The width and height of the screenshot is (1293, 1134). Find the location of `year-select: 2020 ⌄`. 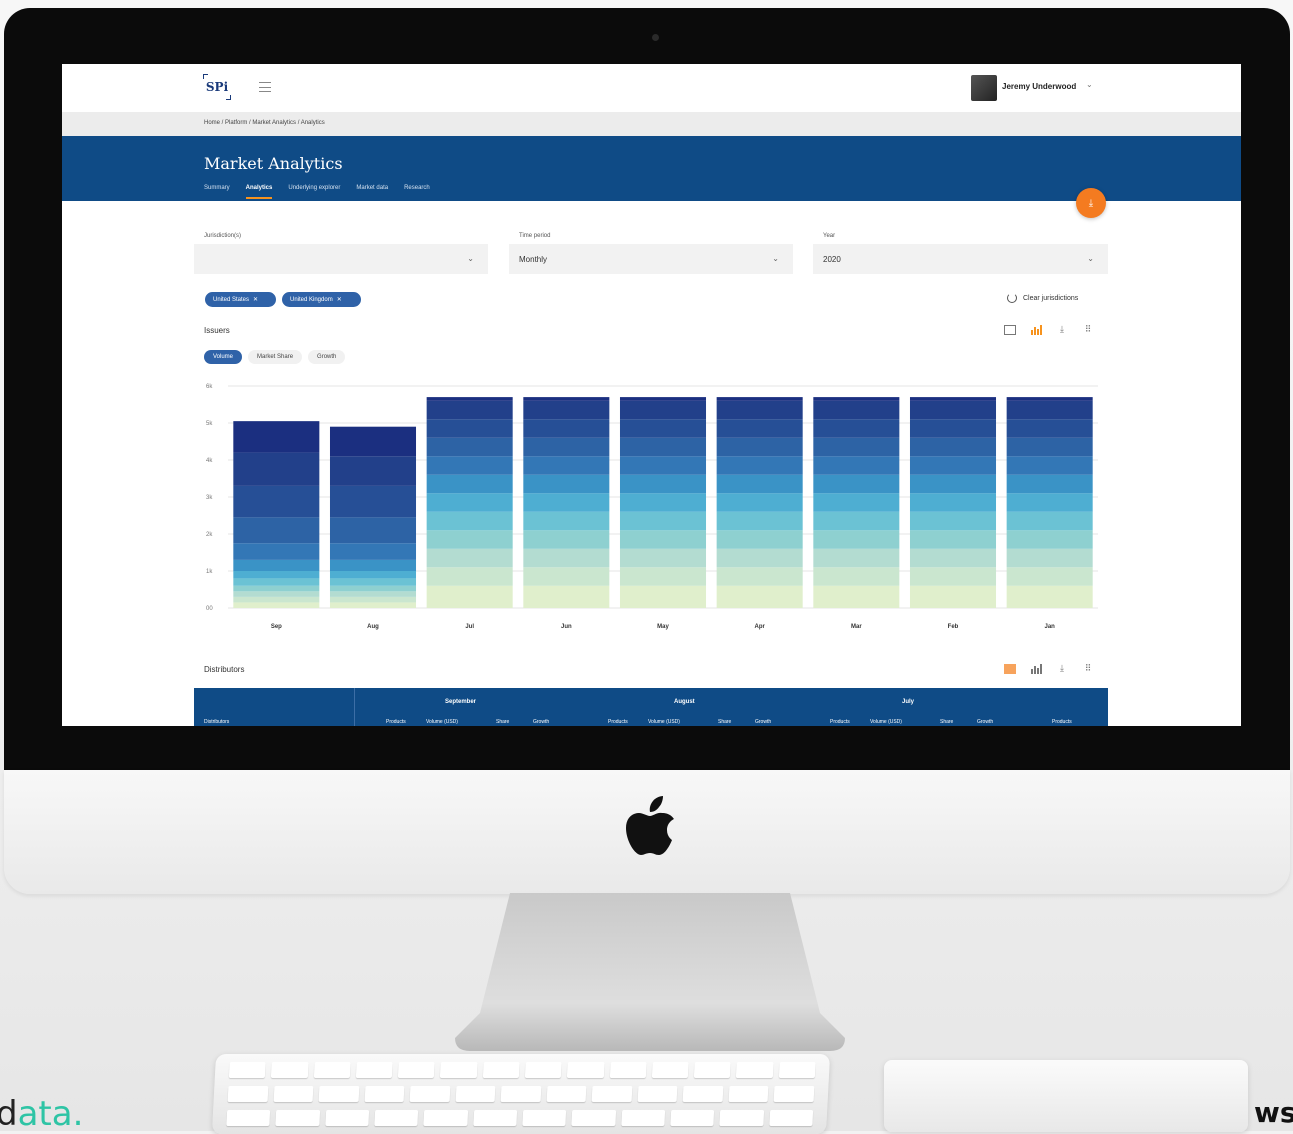

year-select: 2020 ⌄ is located at coordinates (960, 259).